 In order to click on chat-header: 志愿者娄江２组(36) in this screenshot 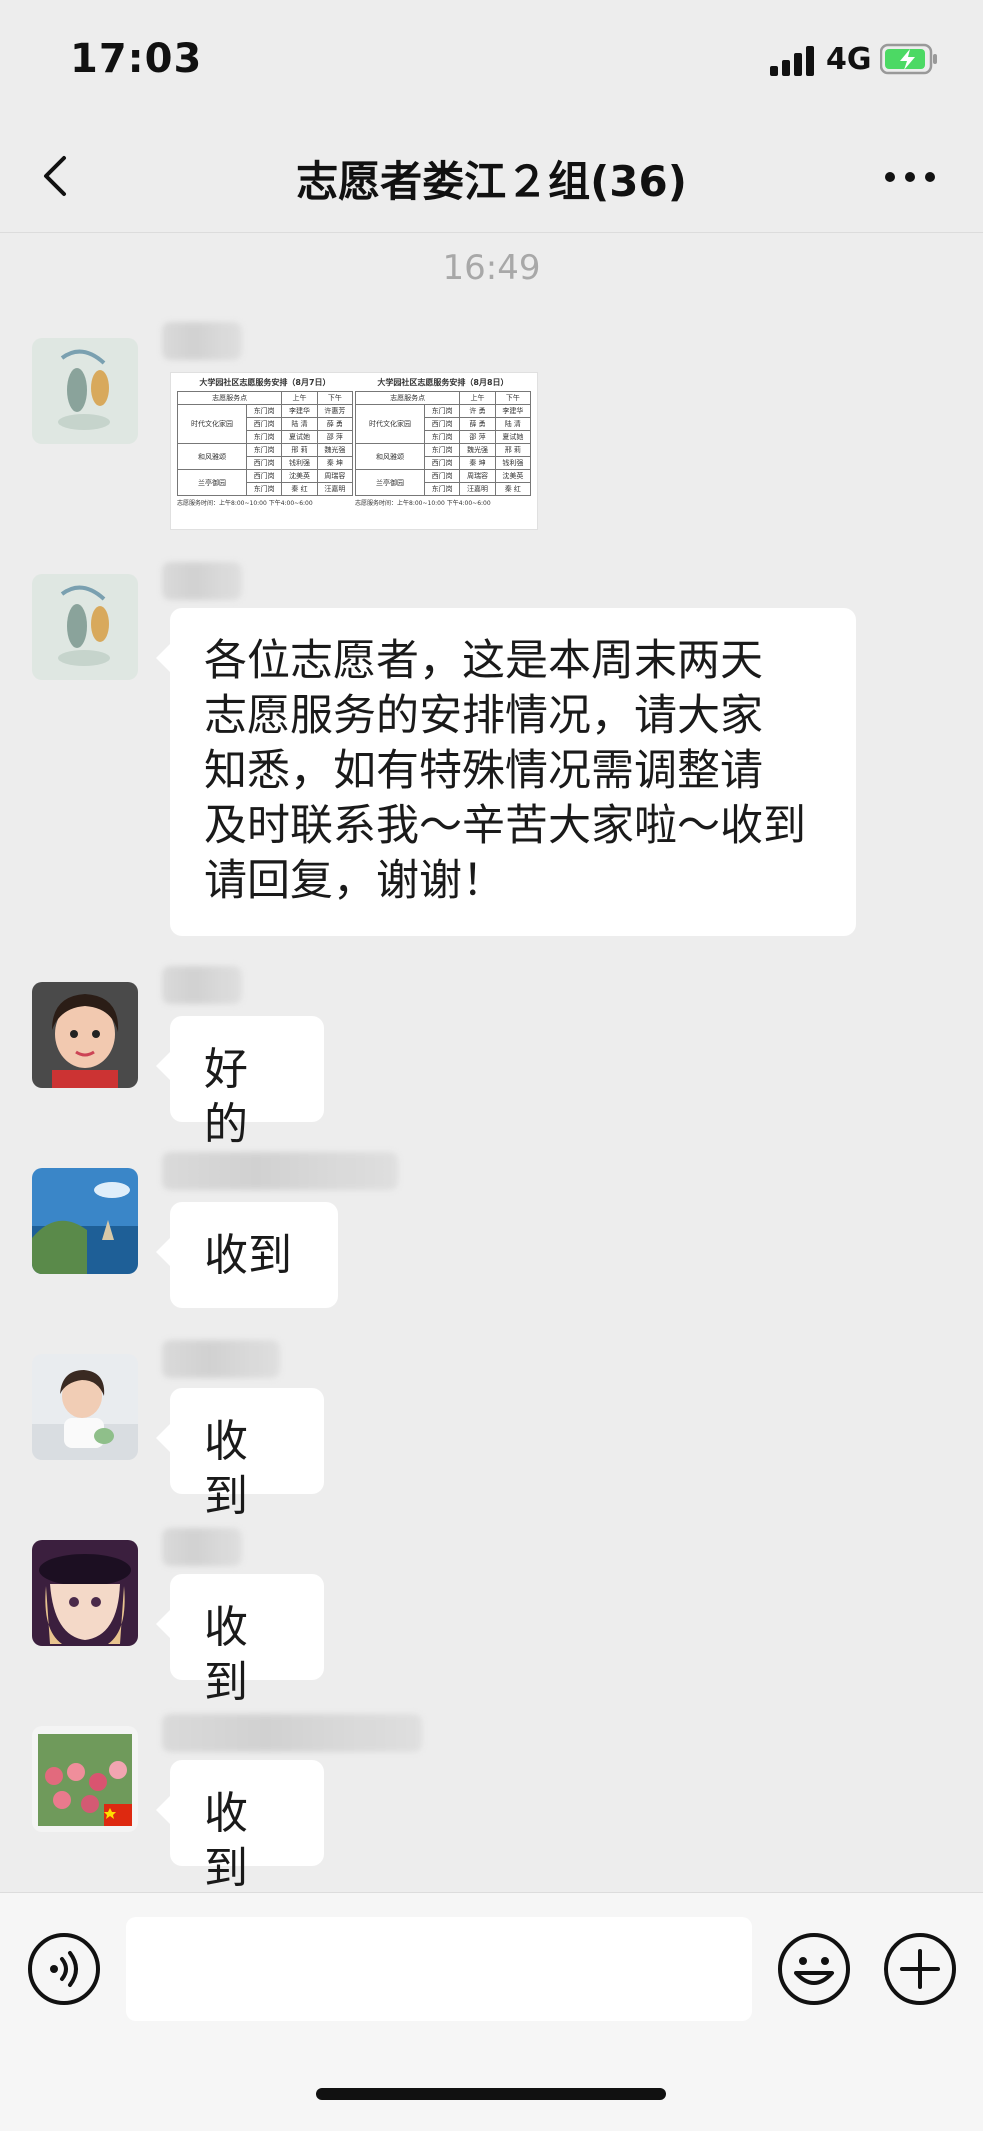, I will do `click(491, 176)`.